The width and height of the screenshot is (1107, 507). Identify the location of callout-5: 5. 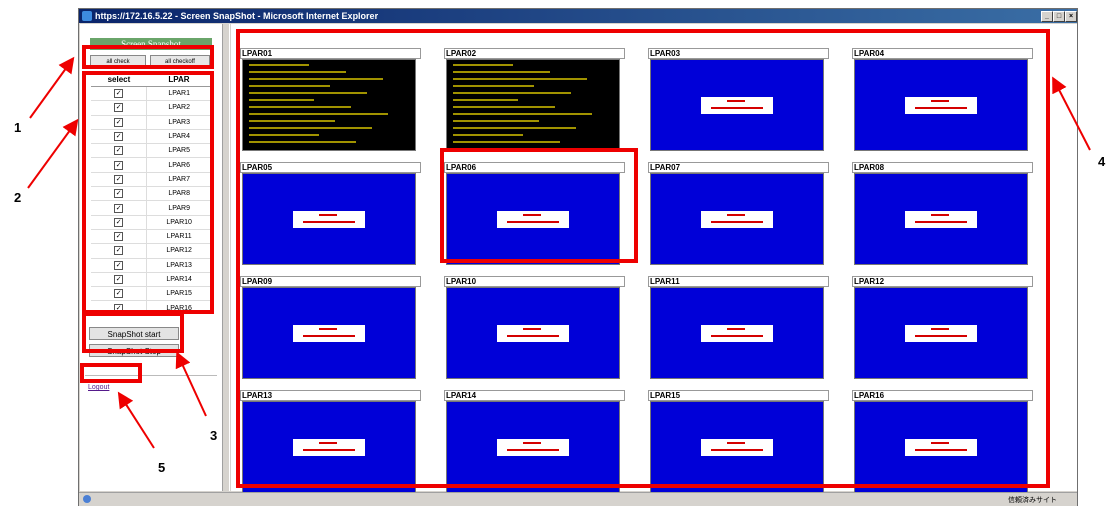
(162, 467).